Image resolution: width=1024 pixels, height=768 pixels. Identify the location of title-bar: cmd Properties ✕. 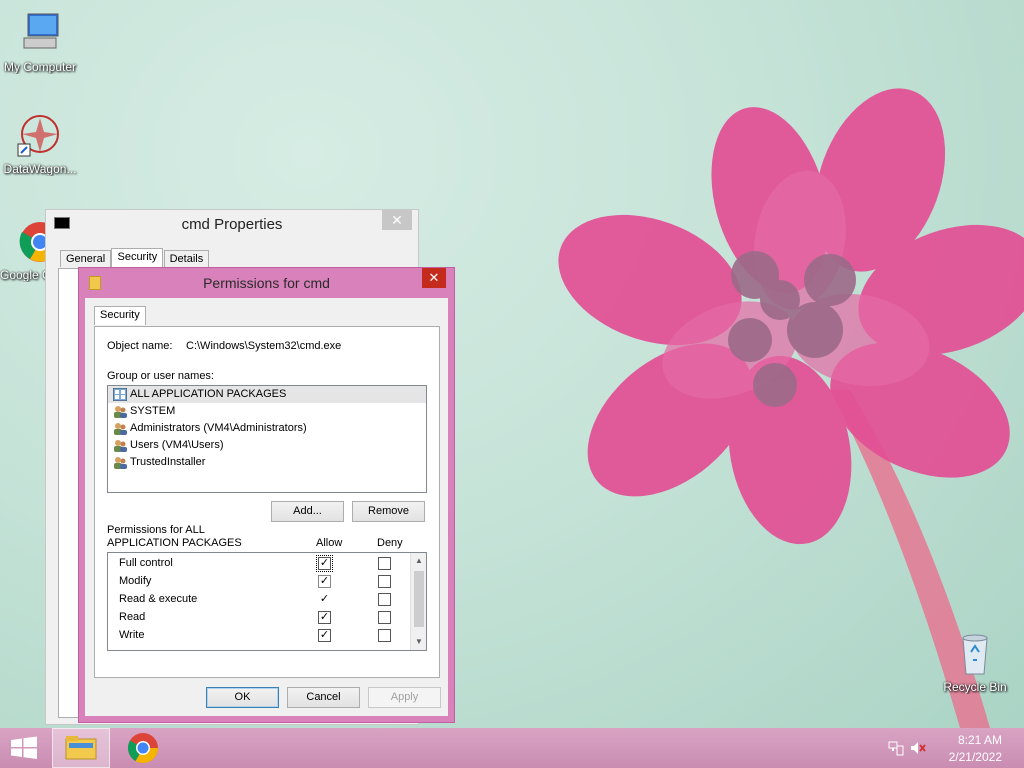
(232, 225).